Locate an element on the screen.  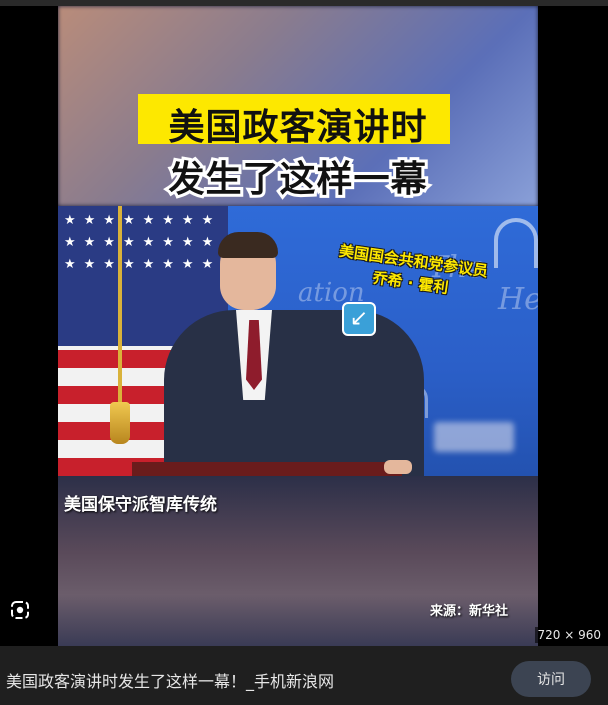
source-page-title: 美国政客演讲时发生了这样一幕！_手机新浪网 is located at coordinates (170, 680).